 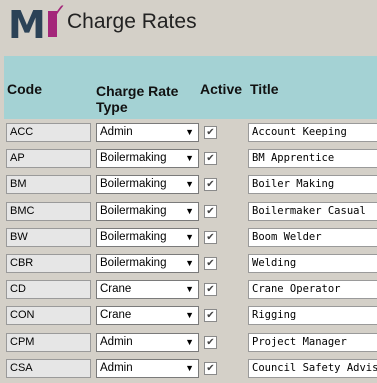 What do you see at coordinates (132, 21) in the screenshot?
I see `page-title: Charge Rates` at bounding box center [132, 21].